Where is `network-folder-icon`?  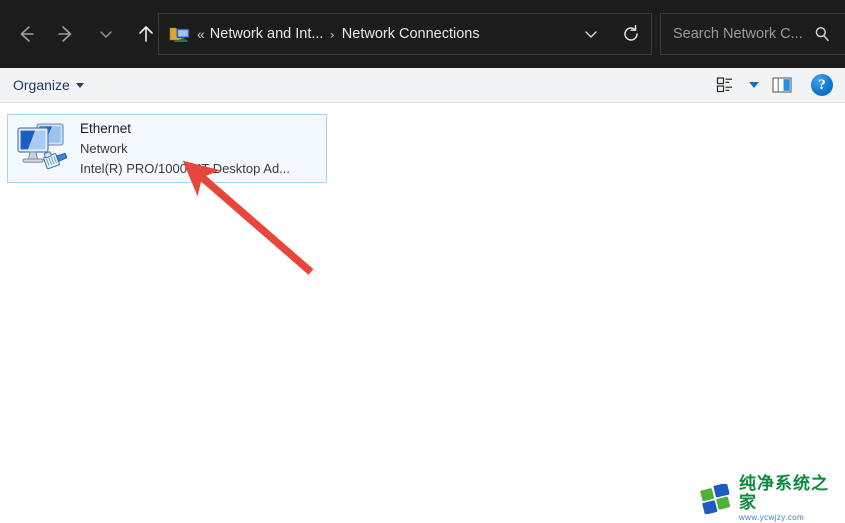
network-folder-icon is located at coordinates (180, 34).